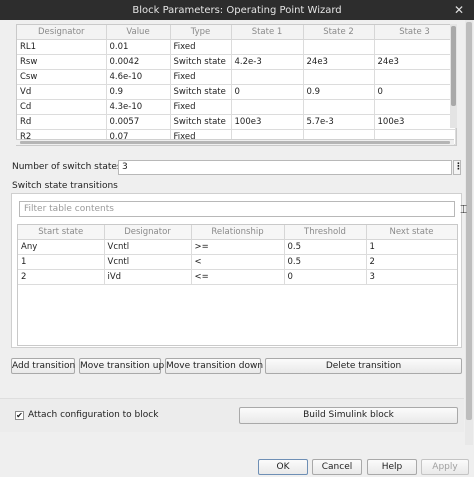  Describe the element at coordinates (201, 32) in the screenshot. I see `column-header: Type` at that location.